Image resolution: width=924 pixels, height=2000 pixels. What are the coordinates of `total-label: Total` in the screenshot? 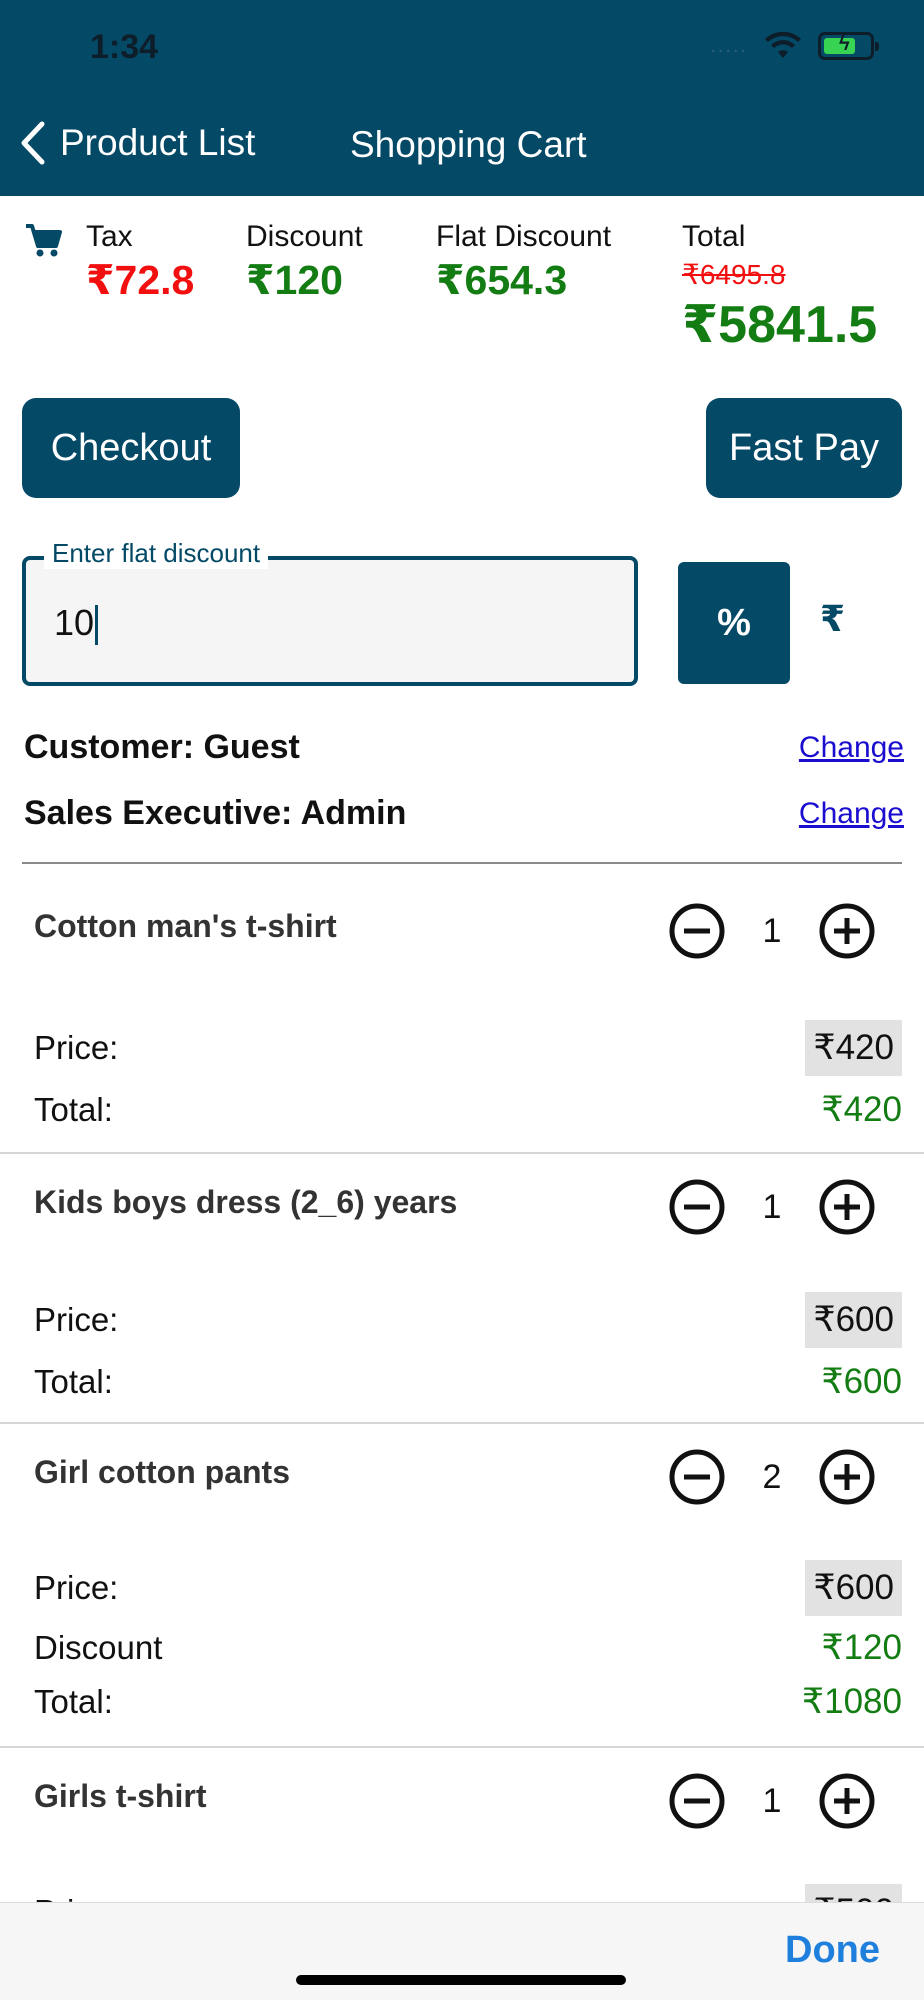 It's located at (714, 236).